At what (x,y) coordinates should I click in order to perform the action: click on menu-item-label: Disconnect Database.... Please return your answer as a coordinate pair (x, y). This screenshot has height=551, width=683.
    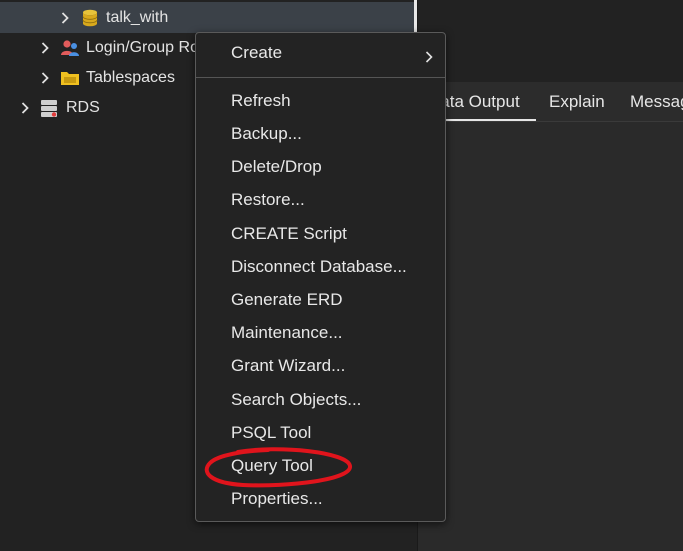
    Looking at the image, I should click on (319, 266).